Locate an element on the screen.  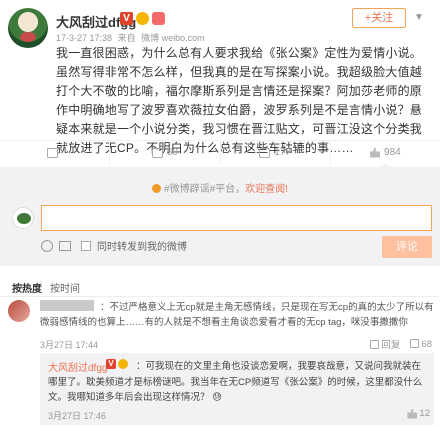
rumor-notice: #微博辟谣#平台，欢迎查阅! is located at coordinates (220, 187).